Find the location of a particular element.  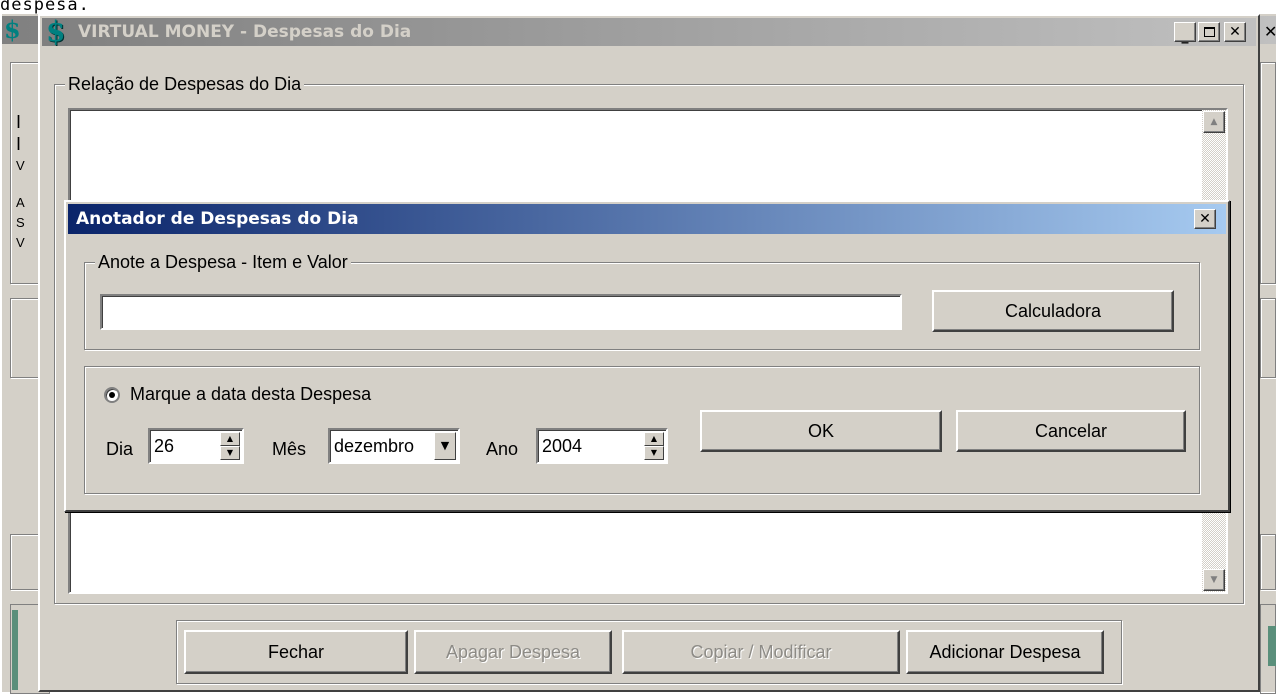

month-dropdown-button: ▼ is located at coordinates (445, 446).